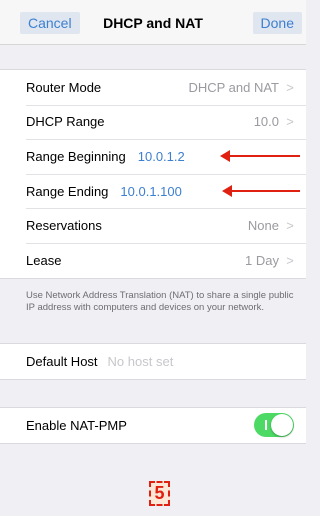 This screenshot has height=516, width=320. Describe the element at coordinates (44, 260) in the screenshot. I see `lease-label: Lease` at that location.